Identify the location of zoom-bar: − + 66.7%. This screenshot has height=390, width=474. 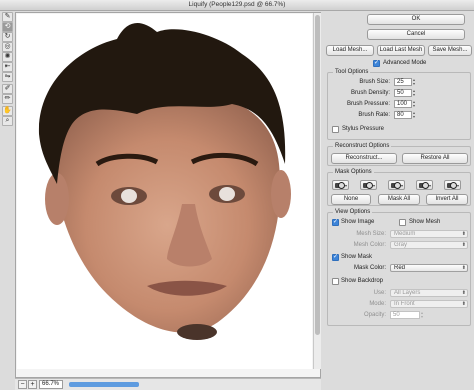
(168, 384).